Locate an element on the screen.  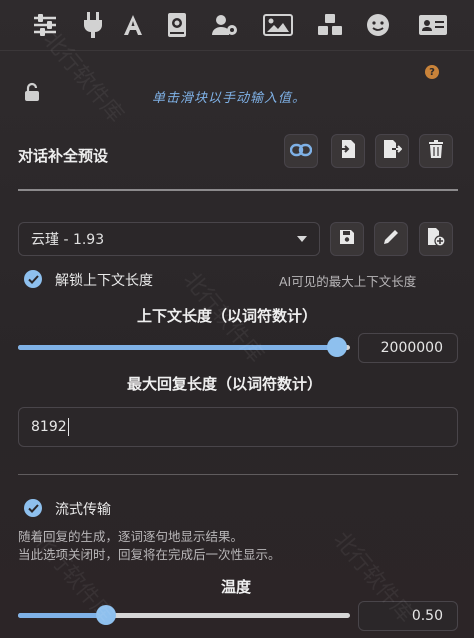
top-toolbar is located at coordinates (237, 25).